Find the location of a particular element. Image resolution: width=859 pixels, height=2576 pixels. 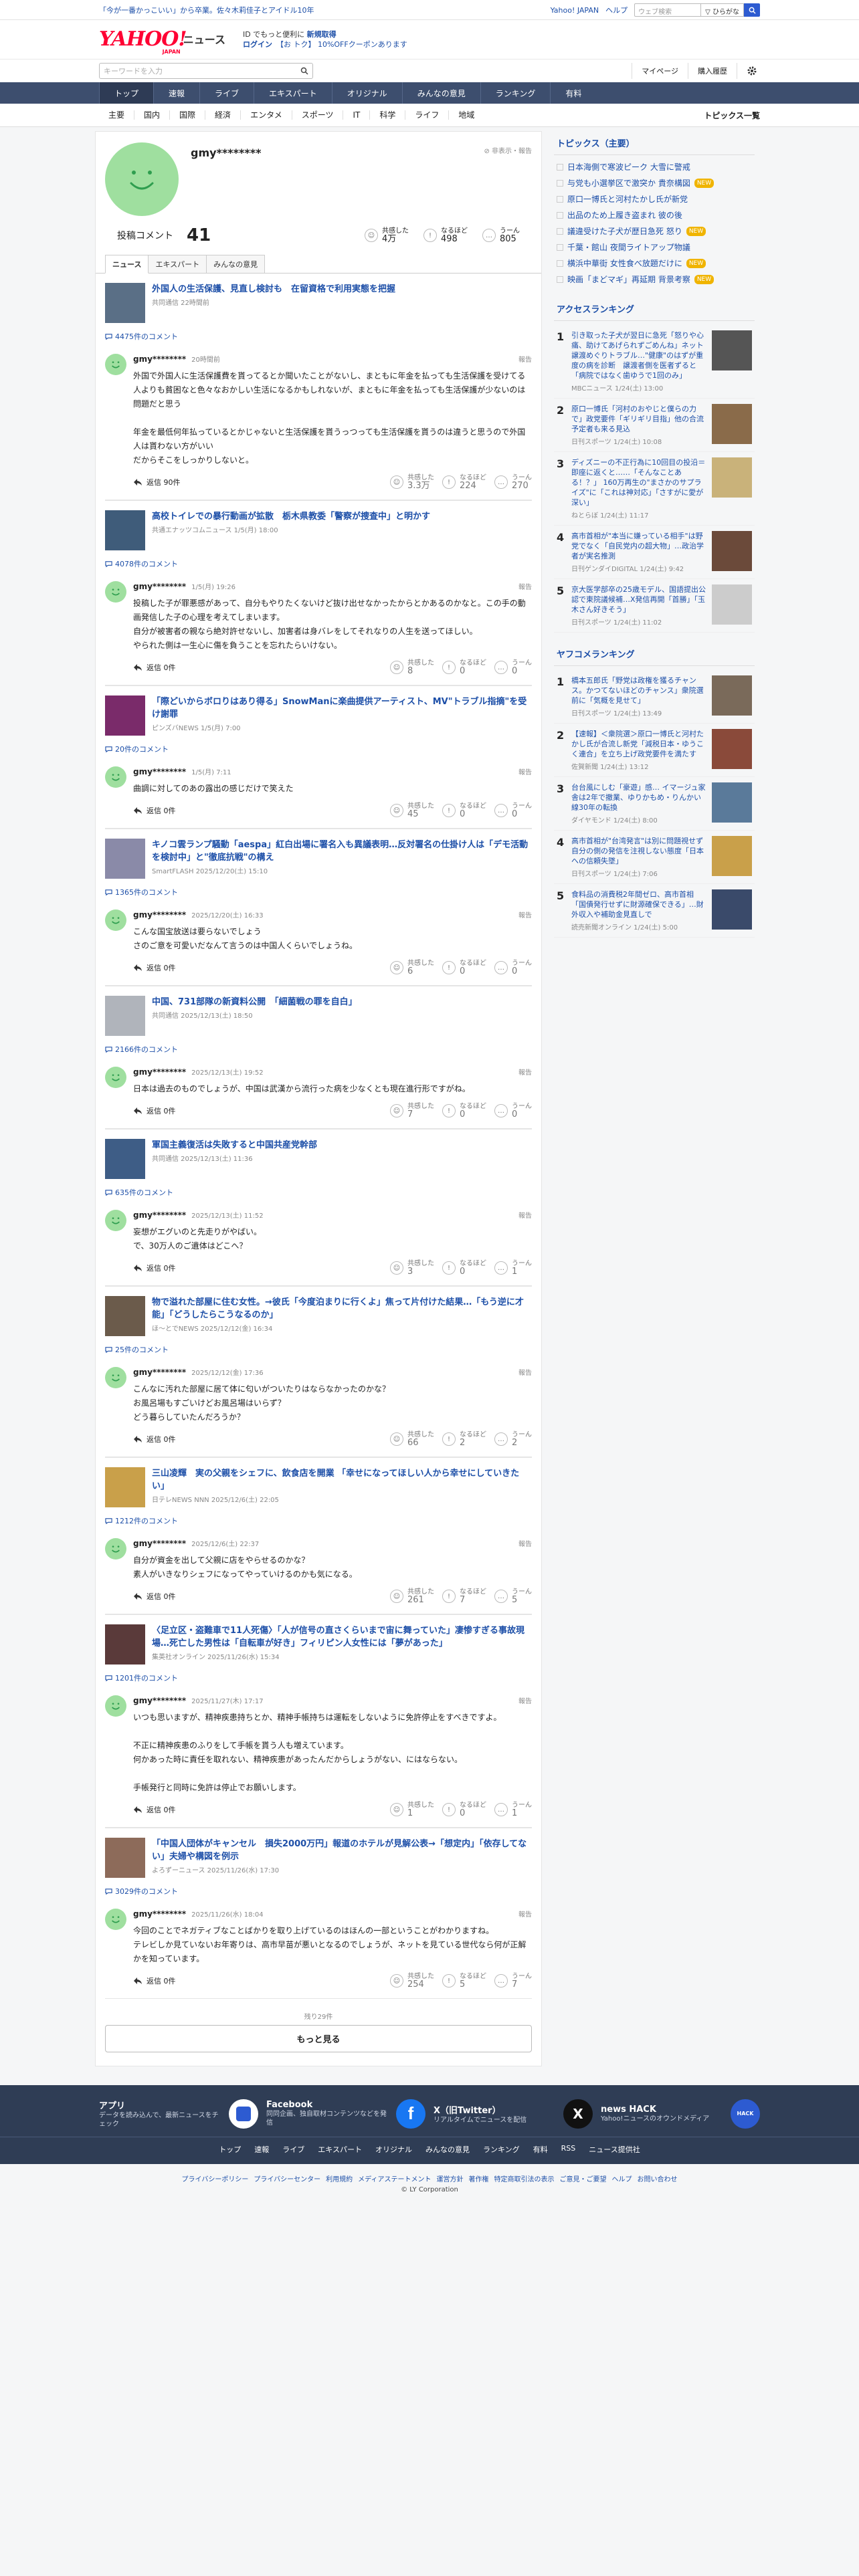

help-link: ヘルプ is located at coordinates (616, 10).